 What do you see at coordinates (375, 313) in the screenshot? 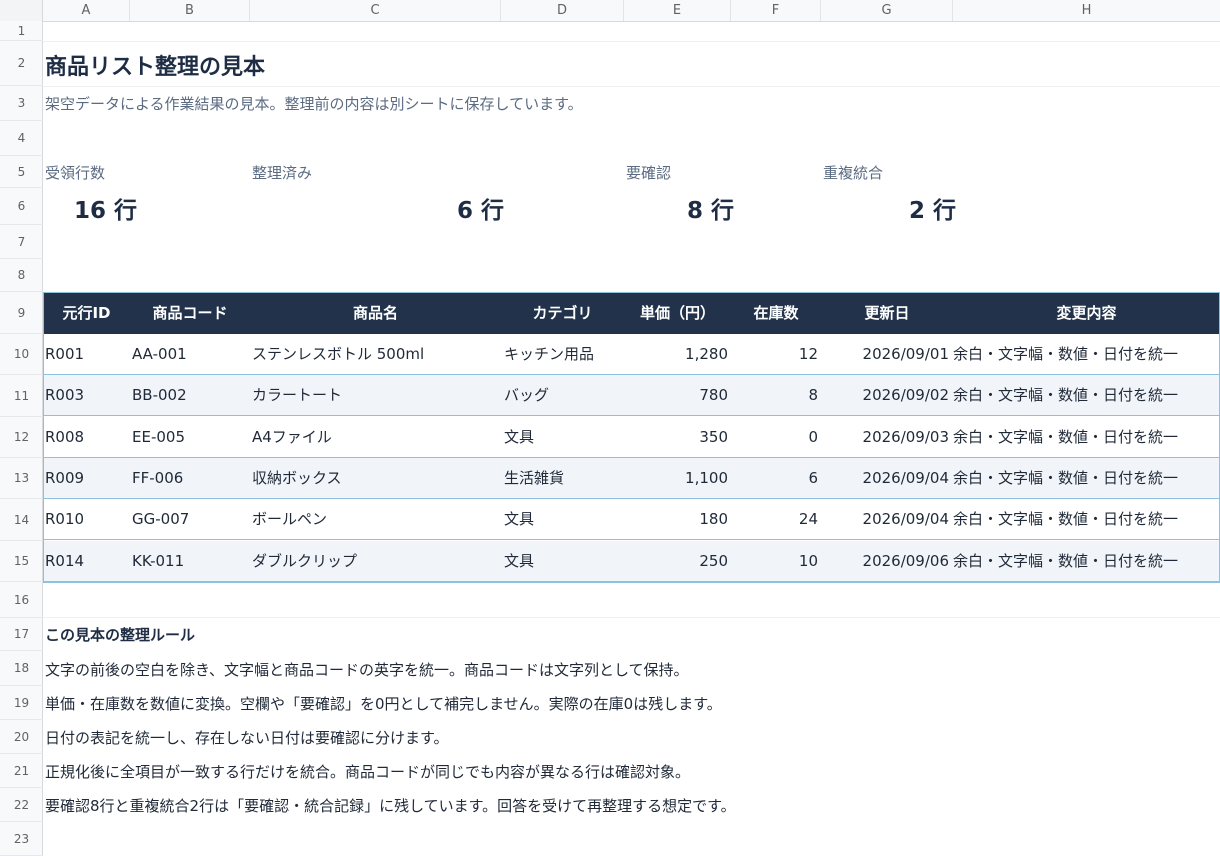
I see `table-header-product-name: 商品名` at bounding box center [375, 313].